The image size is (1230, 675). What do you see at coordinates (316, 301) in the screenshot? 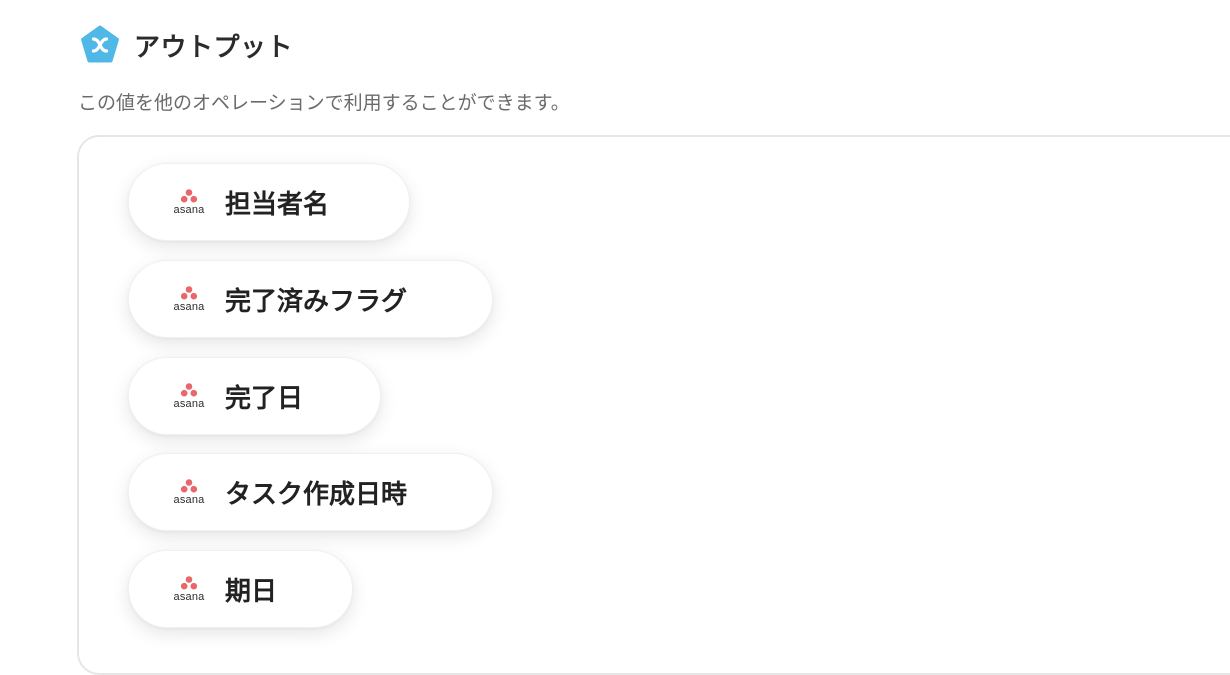
I see `output-chip-label: 完了済みフラグ` at bounding box center [316, 301].